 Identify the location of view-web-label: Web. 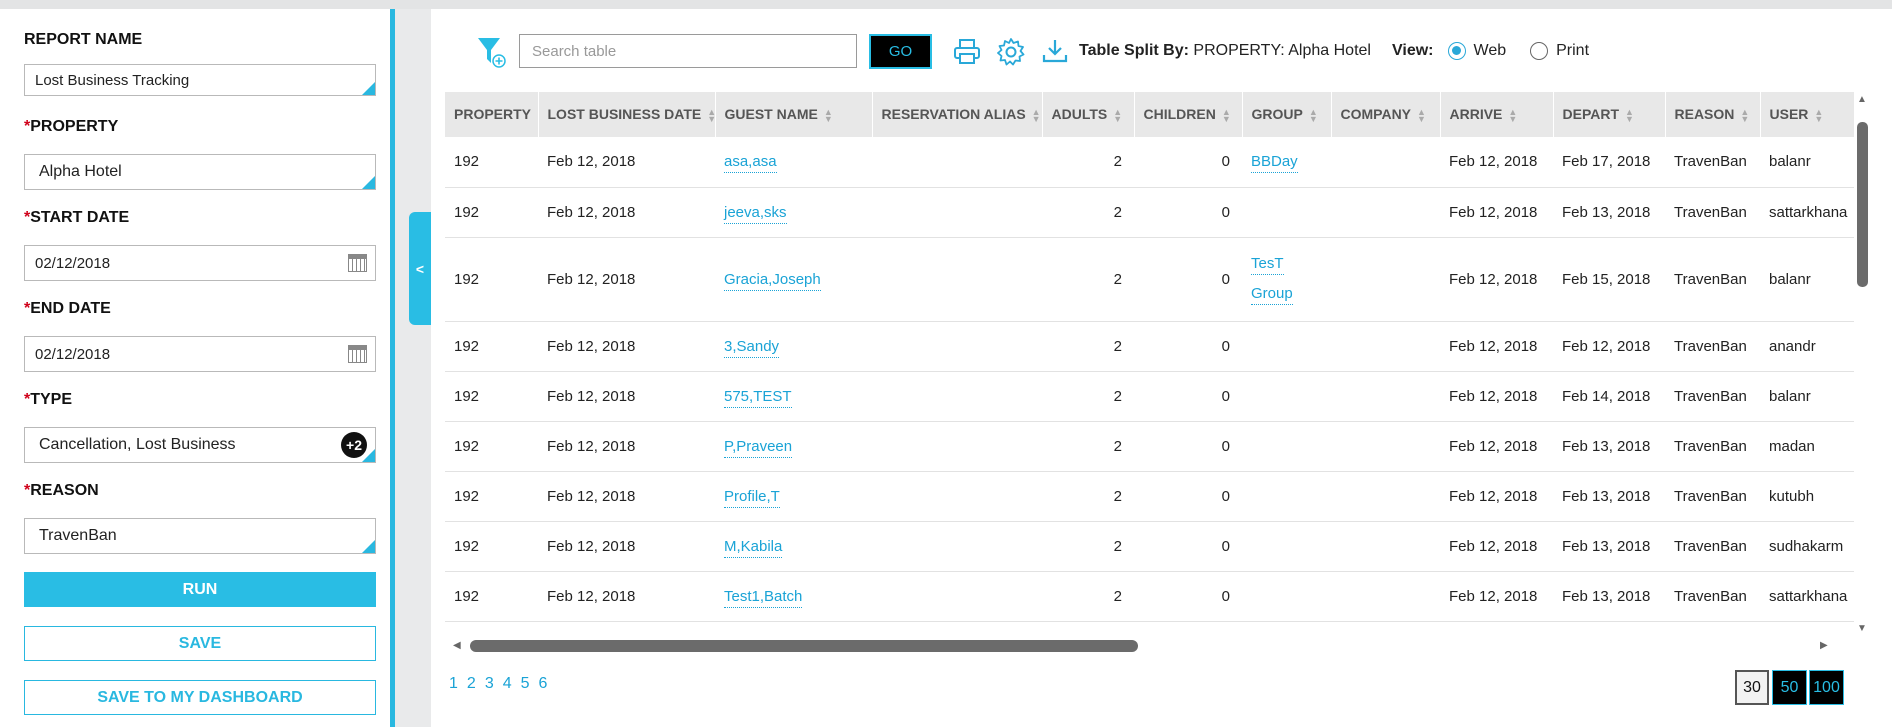
(1490, 51).